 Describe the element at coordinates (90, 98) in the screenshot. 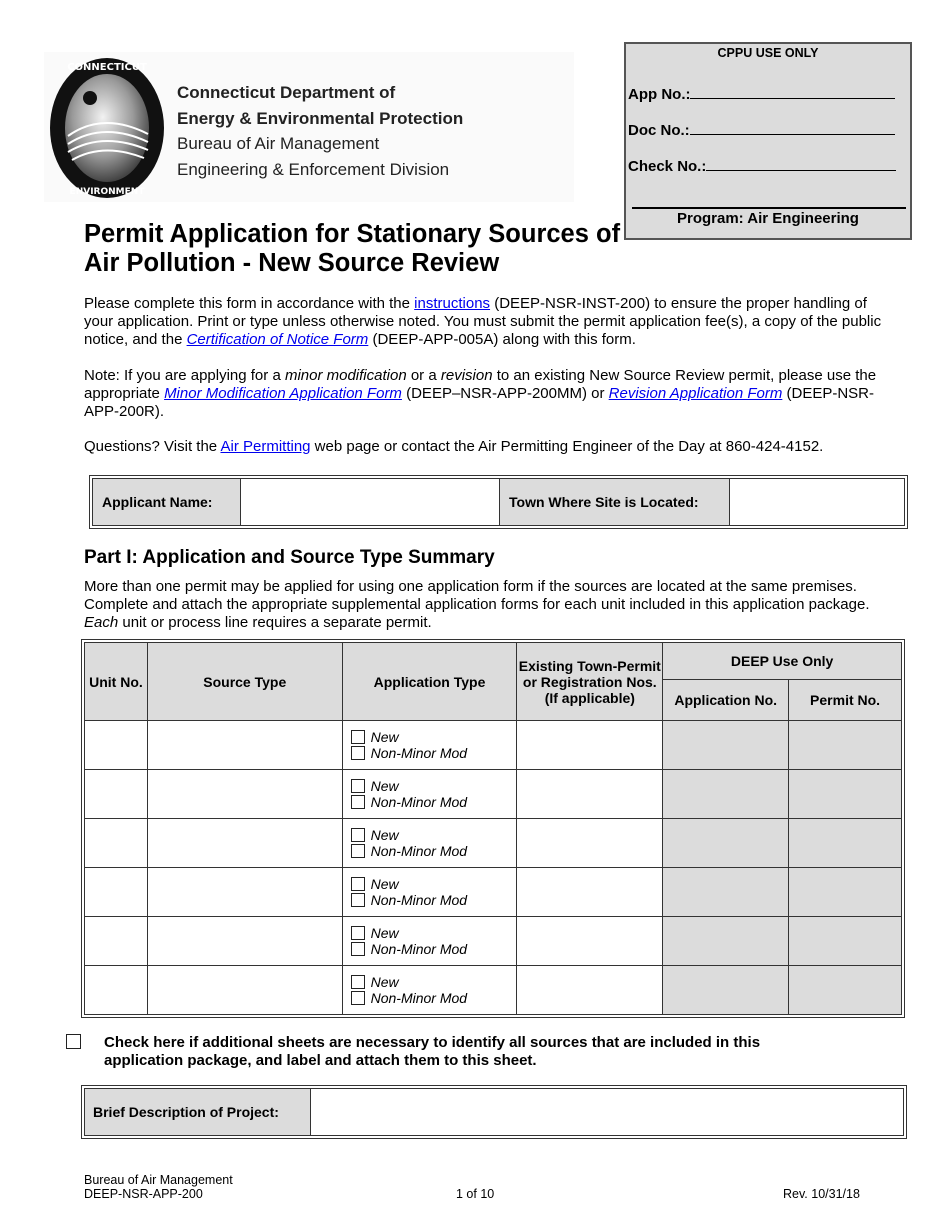

I see `sun-icon` at that location.